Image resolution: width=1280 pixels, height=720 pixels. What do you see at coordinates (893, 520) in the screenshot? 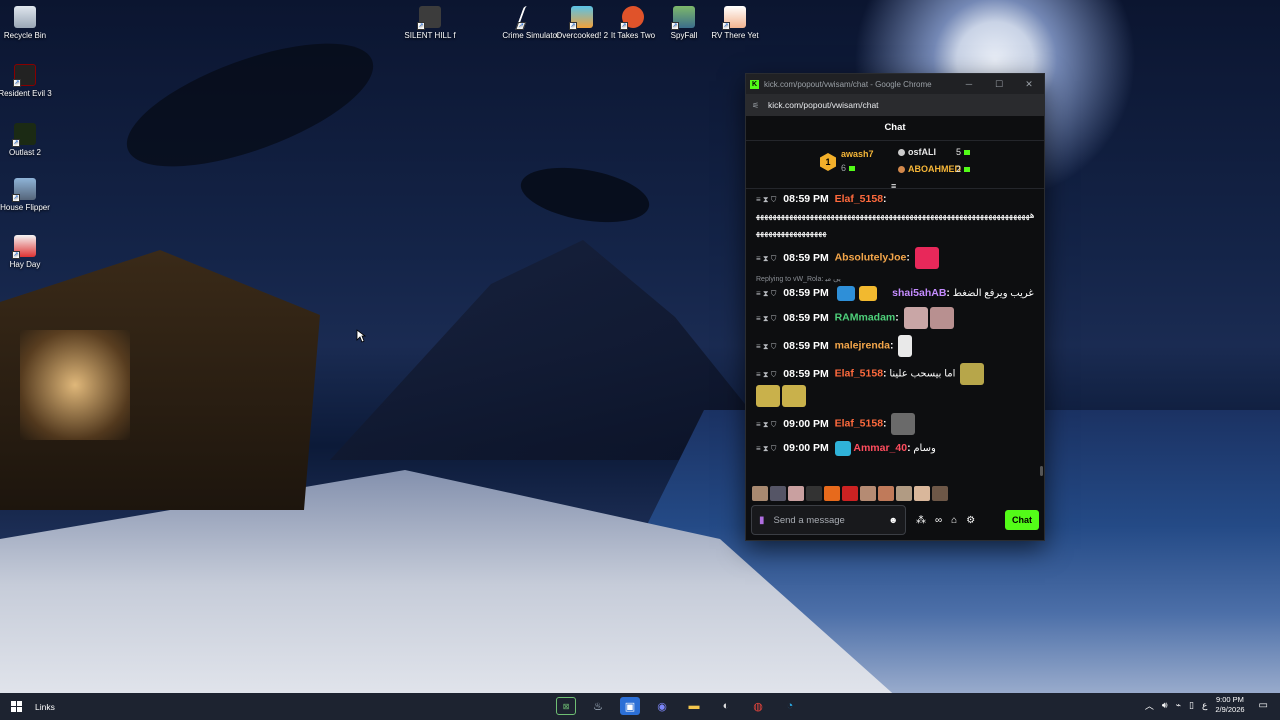
I see `emoji-picker-icon: ☻` at bounding box center [893, 520].